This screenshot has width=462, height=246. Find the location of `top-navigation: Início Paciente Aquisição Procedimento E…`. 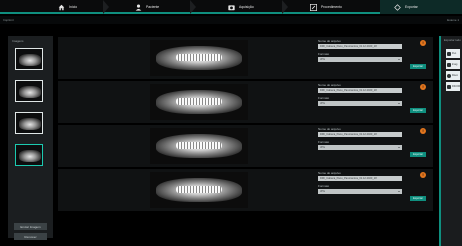

top-navigation: Início Paciente Aquisição Procedimento E… is located at coordinates (231, 7).